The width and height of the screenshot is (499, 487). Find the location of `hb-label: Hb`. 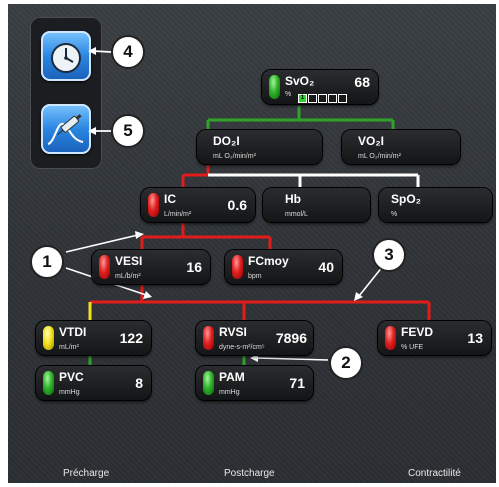

hb-label: Hb is located at coordinates (293, 199).